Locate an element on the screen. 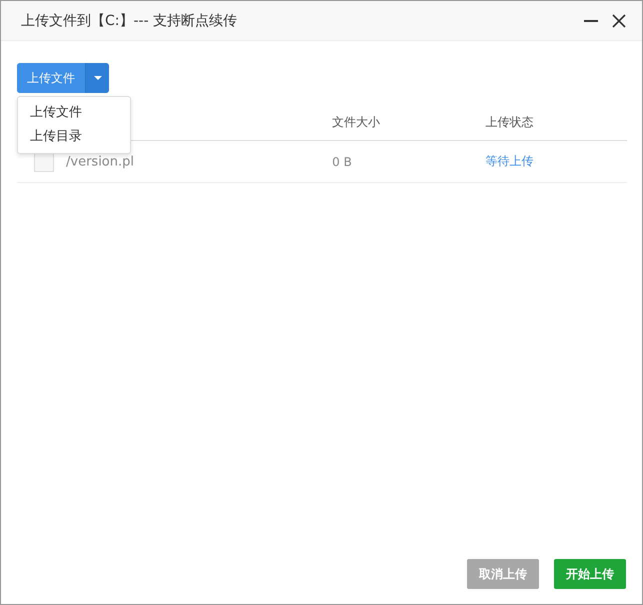 Image resolution: width=643 pixels, height=605 pixels. caret-icon is located at coordinates (98, 78).